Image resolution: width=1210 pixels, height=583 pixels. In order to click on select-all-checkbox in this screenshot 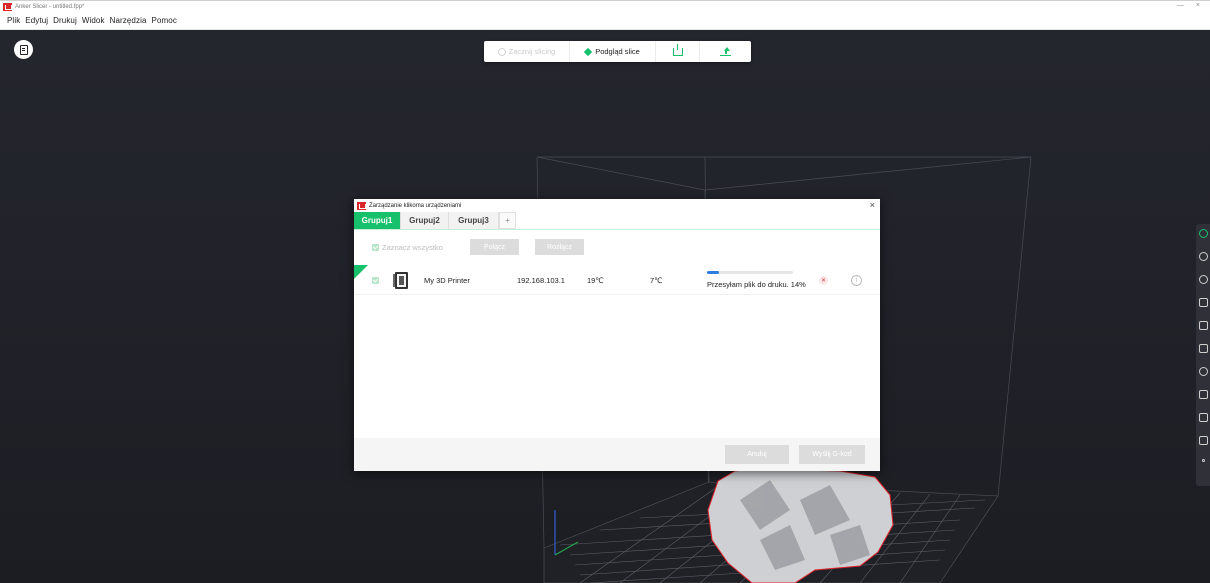, I will do `click(375, 247)`.